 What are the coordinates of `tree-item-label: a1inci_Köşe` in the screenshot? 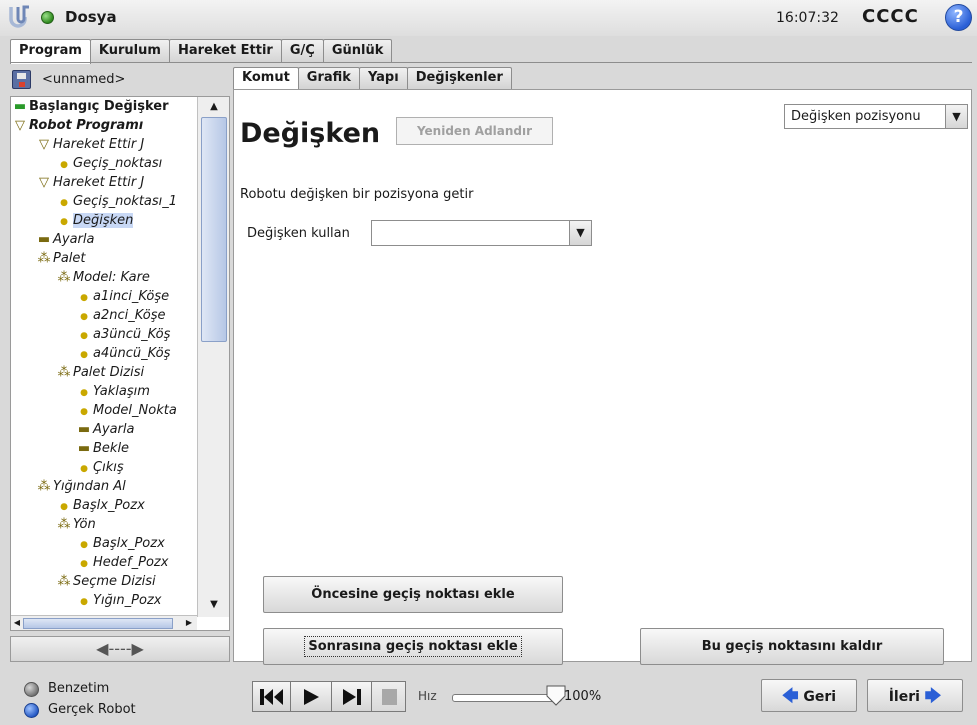 It's located at (131, 296).